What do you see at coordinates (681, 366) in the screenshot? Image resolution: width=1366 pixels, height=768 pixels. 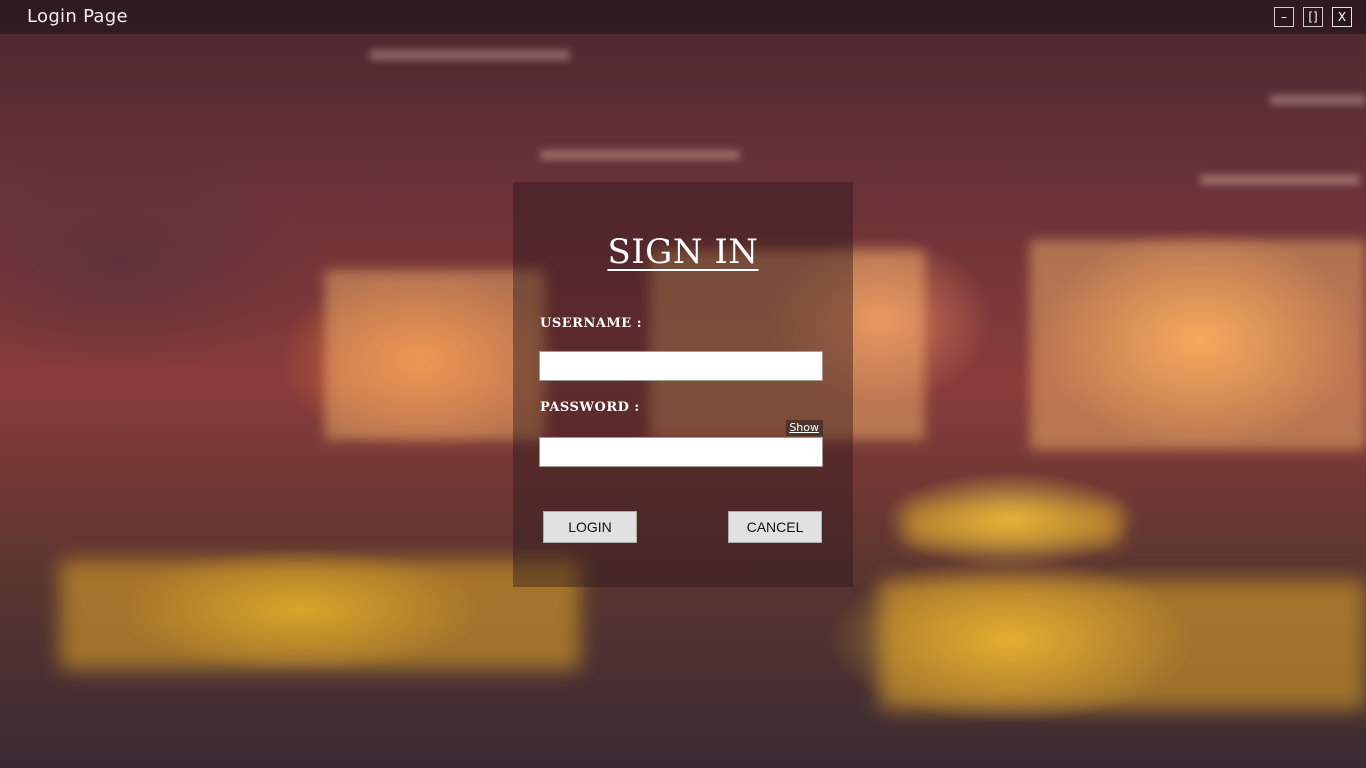 I see `username-input` at bounding box center [681, 366].